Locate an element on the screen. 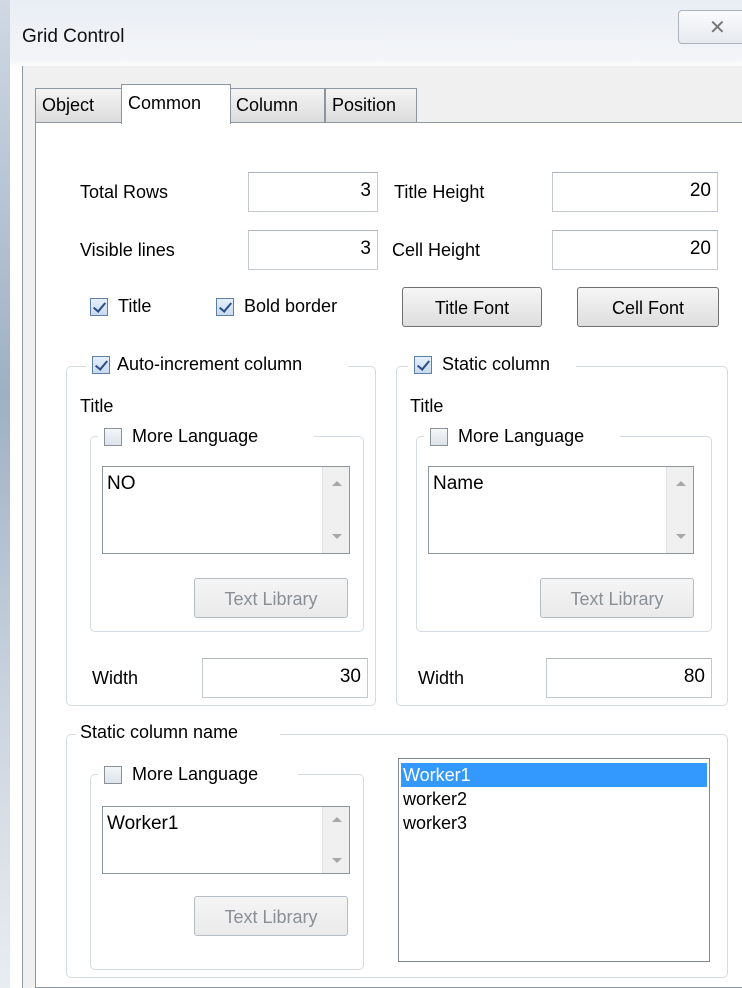 The width and height of the screenshot is (742, 988). title-height-input: 20 is located at coordinates (635, 192).